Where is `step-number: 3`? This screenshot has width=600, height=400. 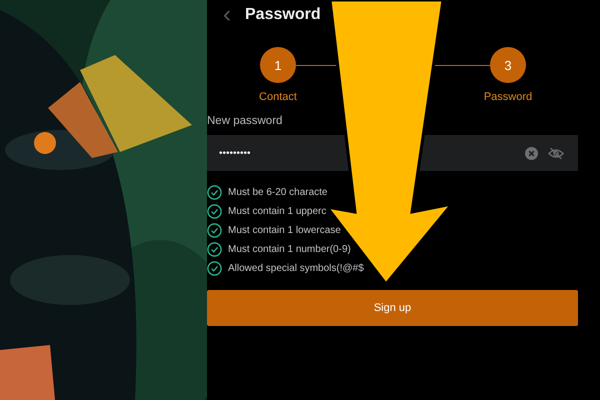 step-number: 3 is located at coordinates (508, 65).